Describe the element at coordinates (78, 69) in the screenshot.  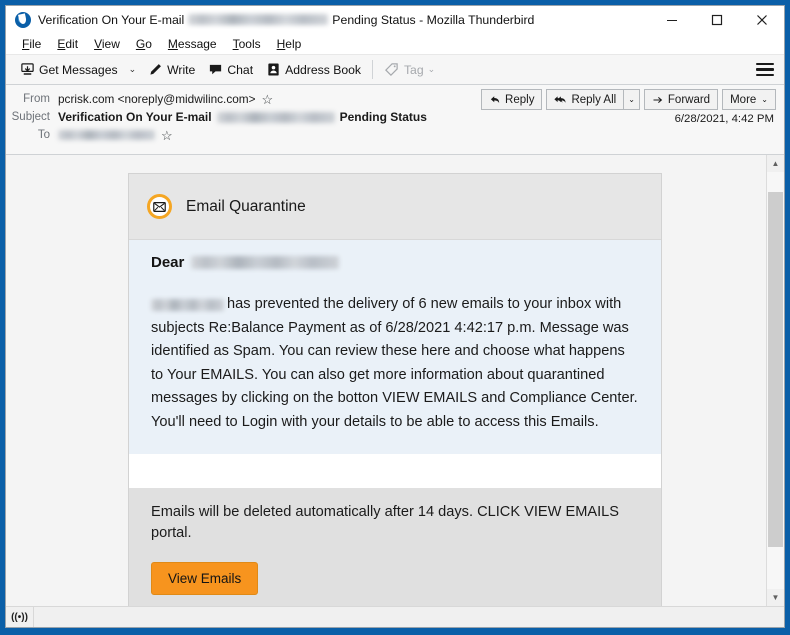
I see `get-messages-label: Get Messages` at that location.